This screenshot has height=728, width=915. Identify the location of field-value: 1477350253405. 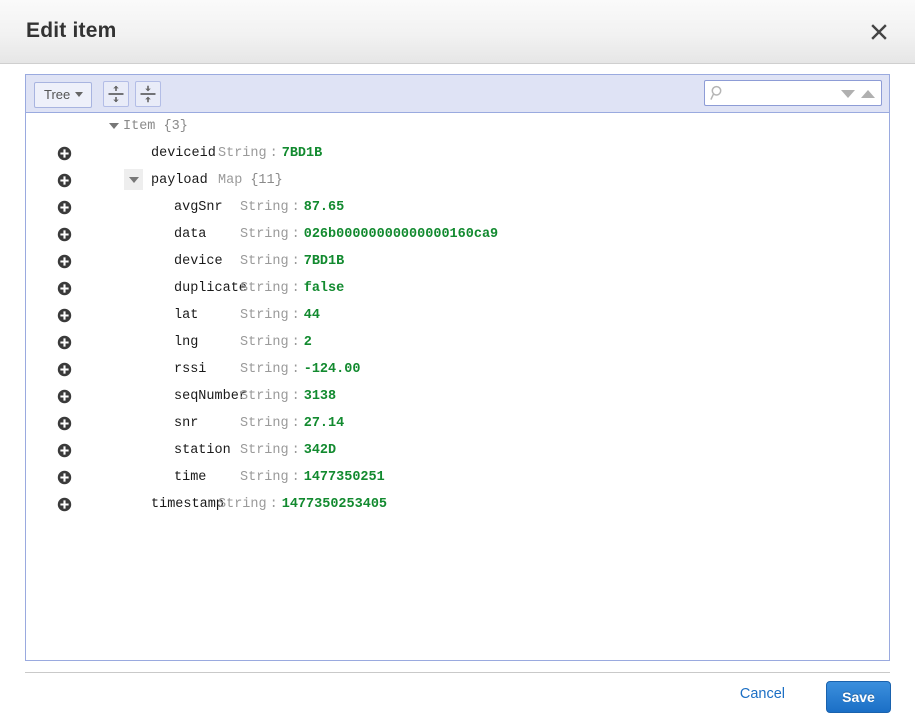
(334, 504).